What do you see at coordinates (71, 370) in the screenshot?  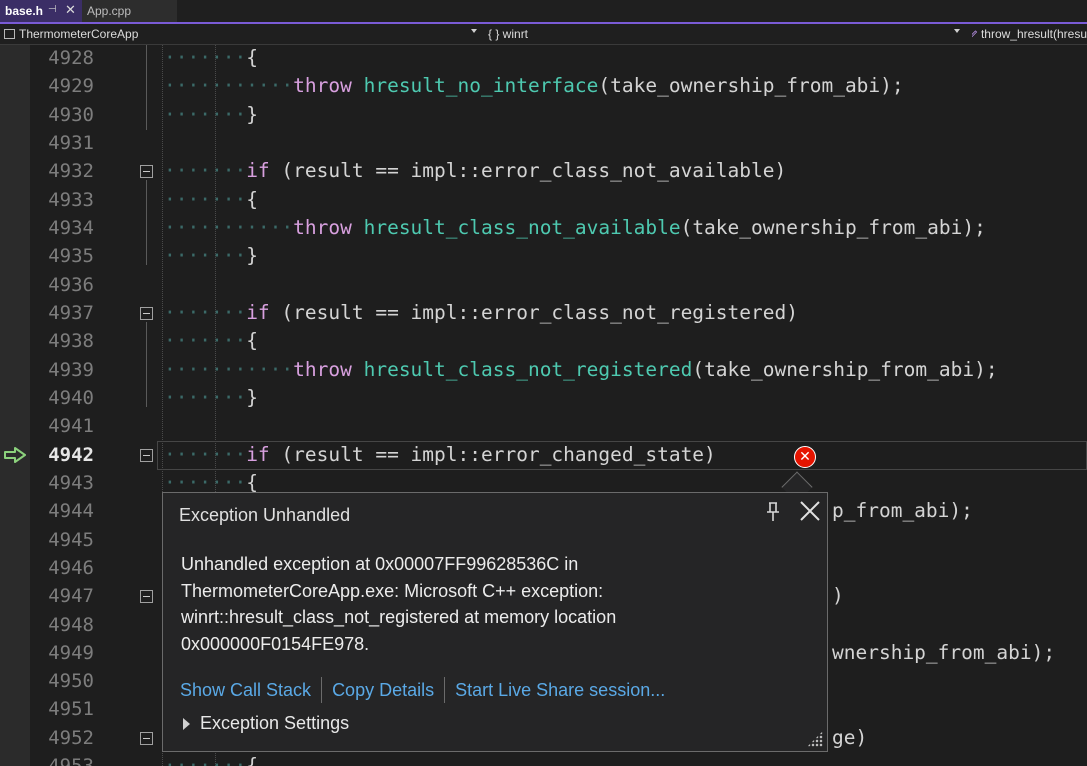 I see `line-number: 4939` at bounding box center [71, 370].